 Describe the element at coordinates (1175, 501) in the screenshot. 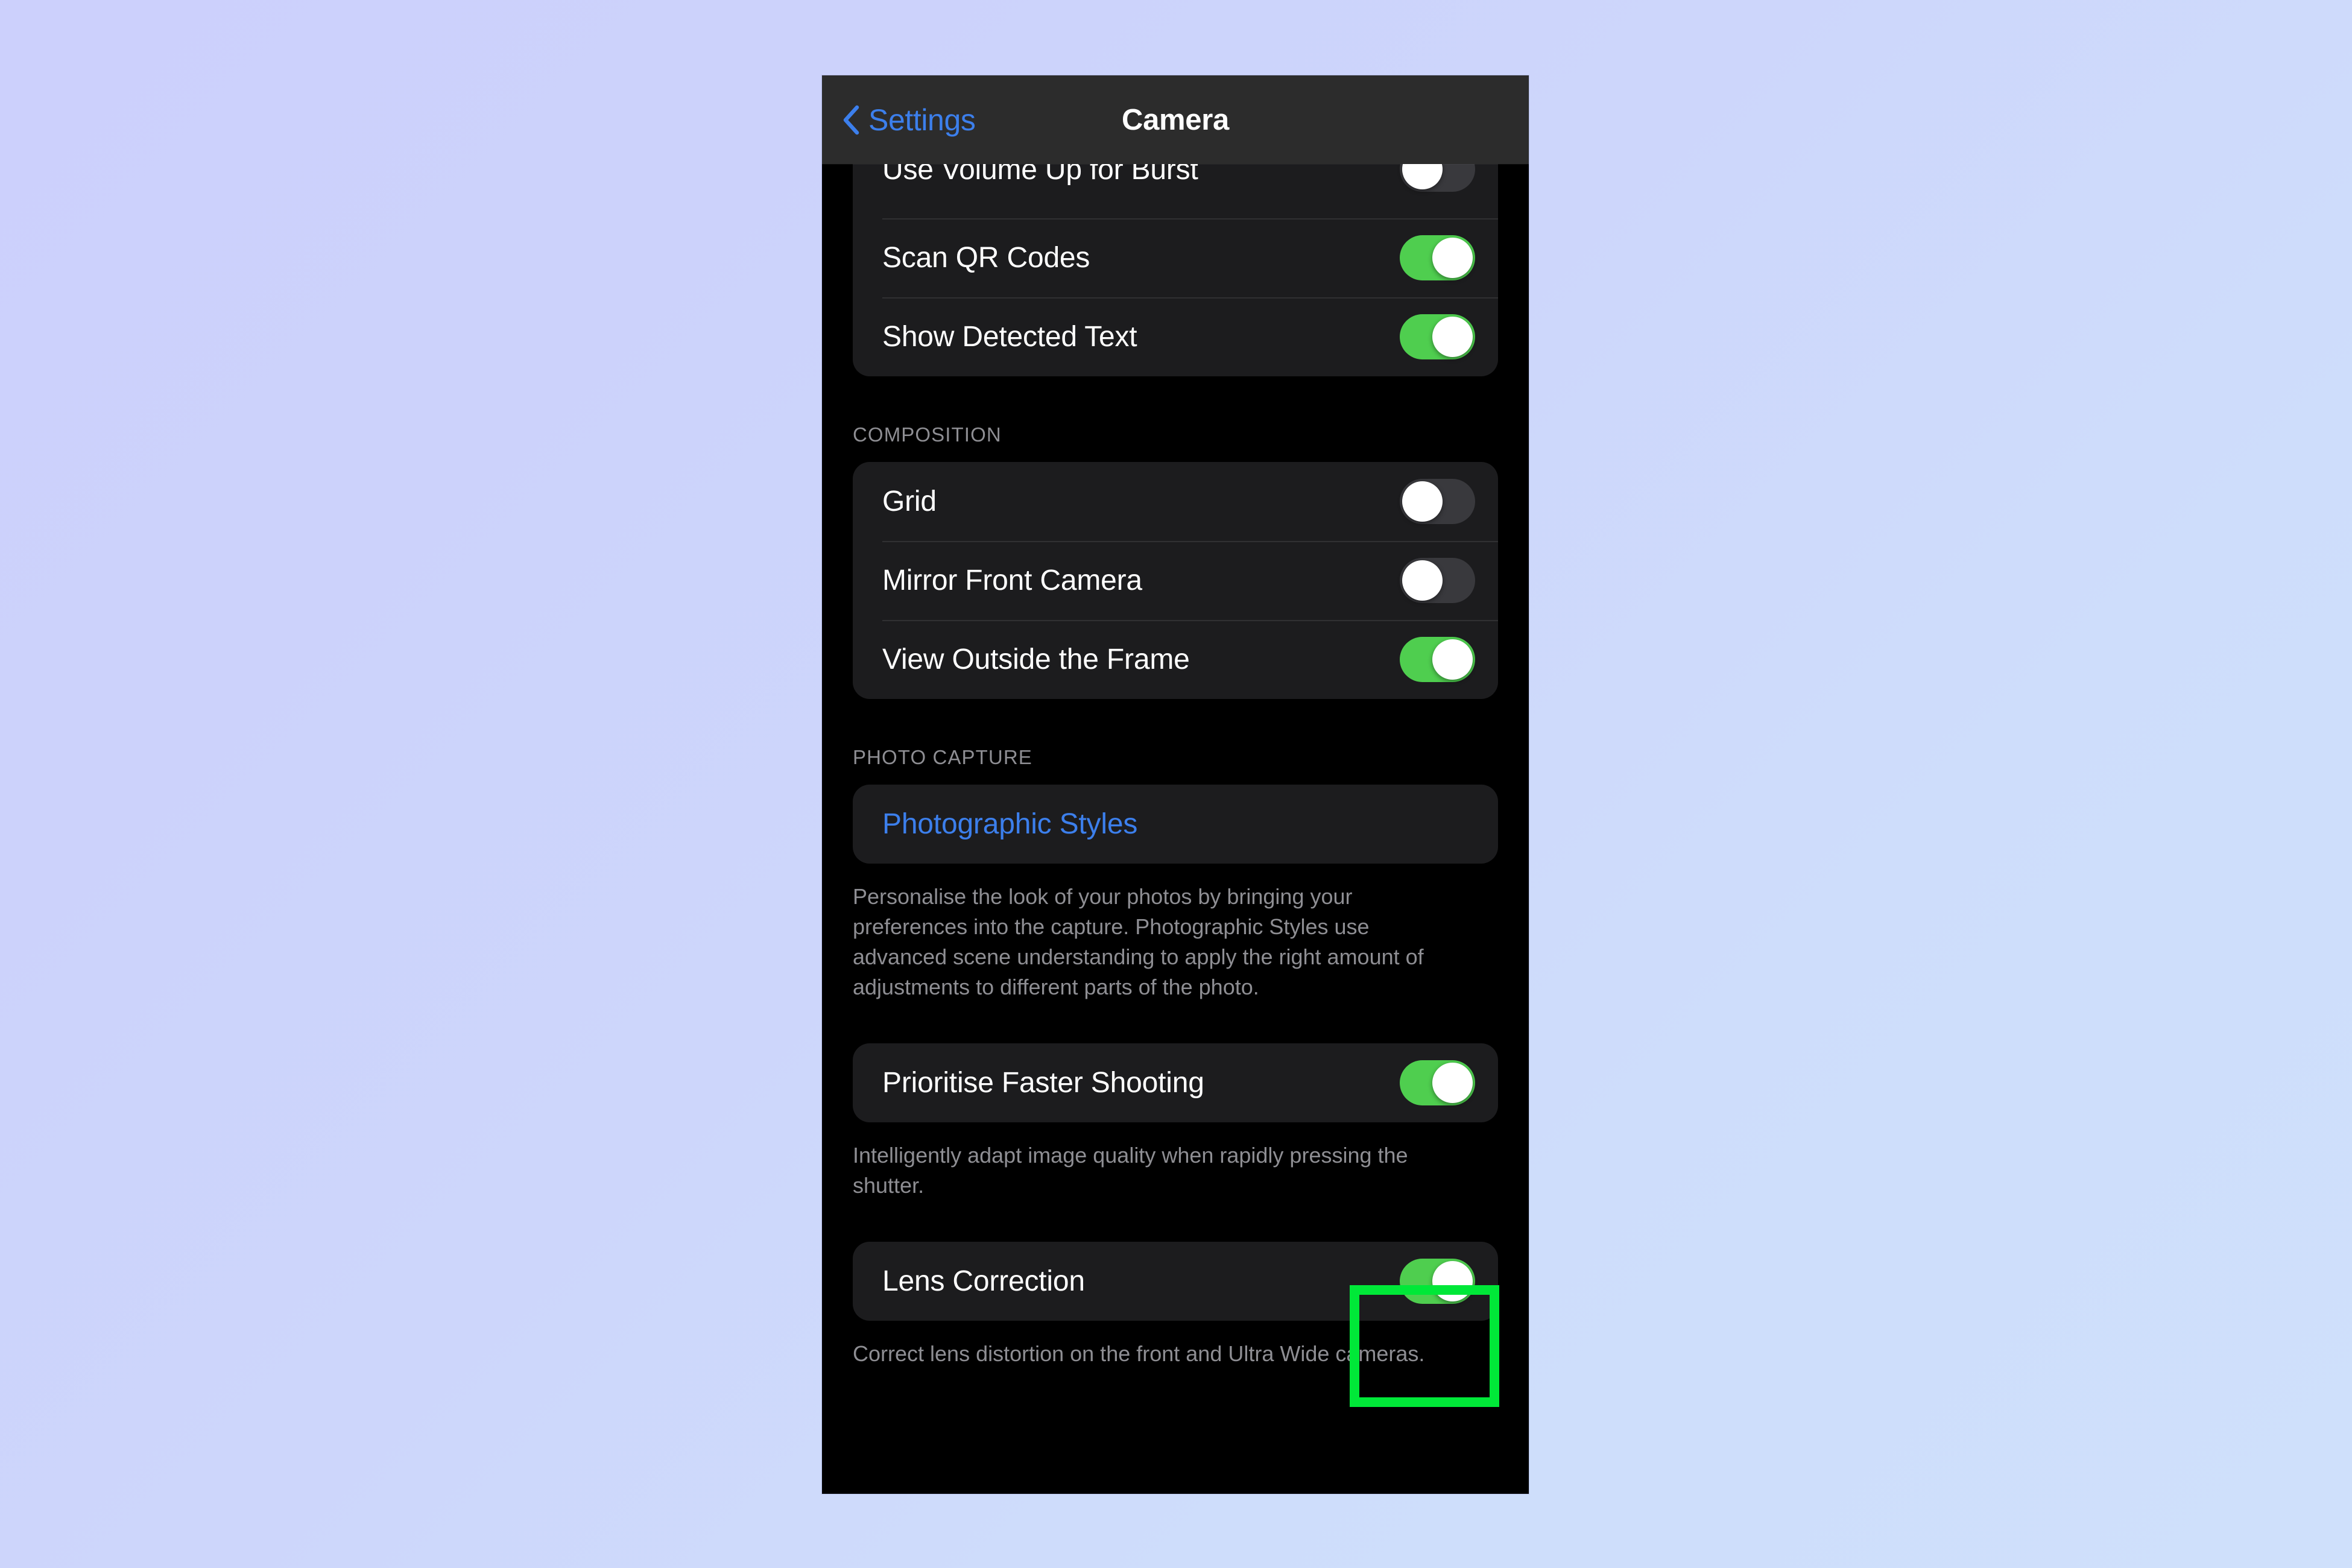

I see `row-grid: Grid` at that location.